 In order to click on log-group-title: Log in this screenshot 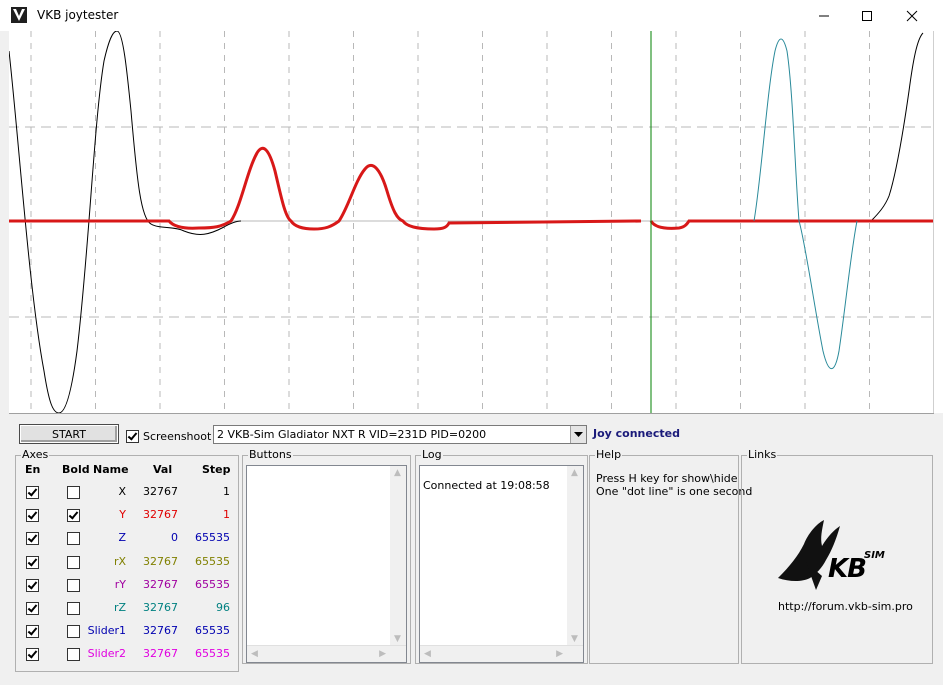, I will do `click(432, 454)`.